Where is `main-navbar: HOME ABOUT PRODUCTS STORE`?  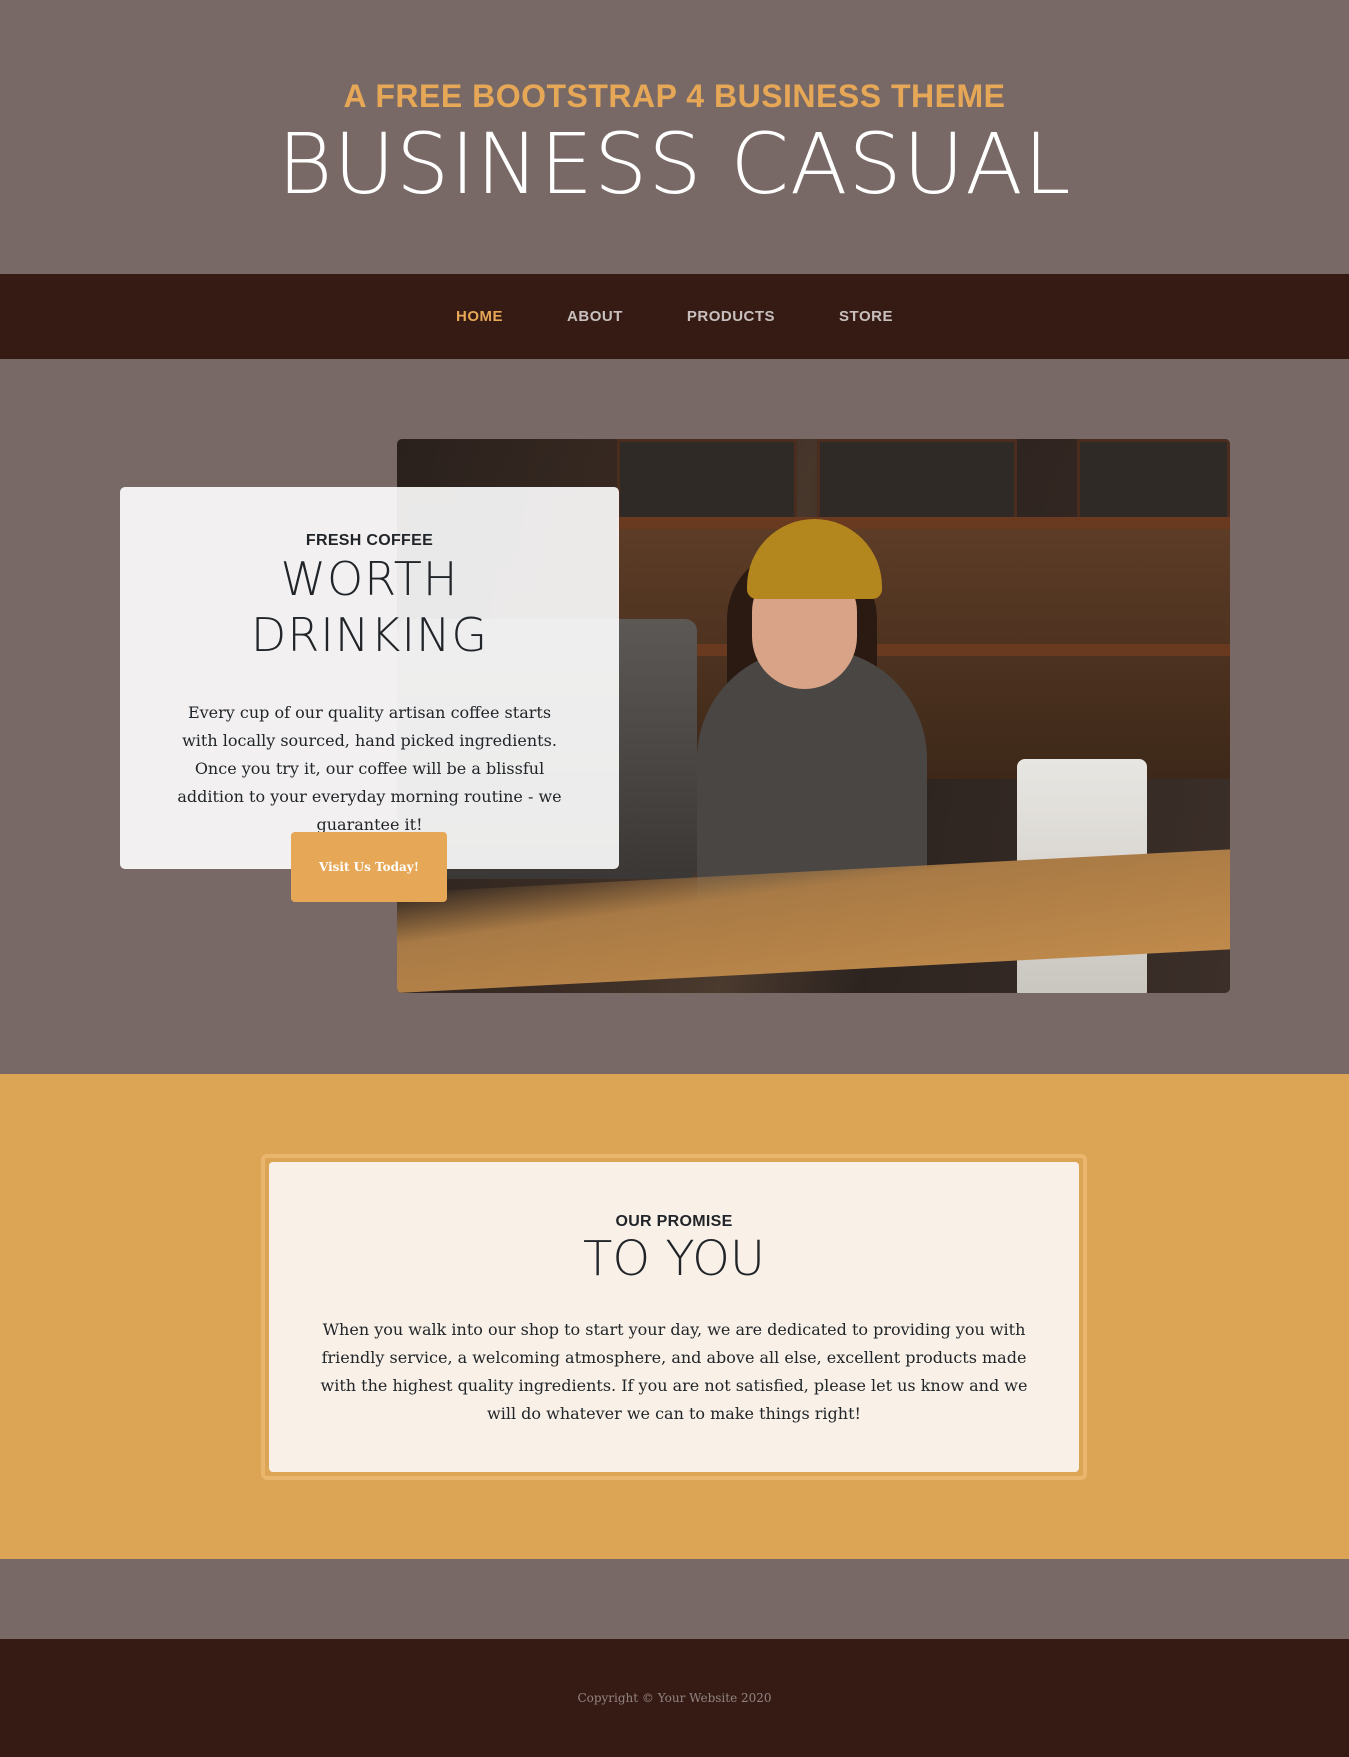 main-navbar: HOME ABOUT PRODUCTS STORE is located at coordinates (674, 316).